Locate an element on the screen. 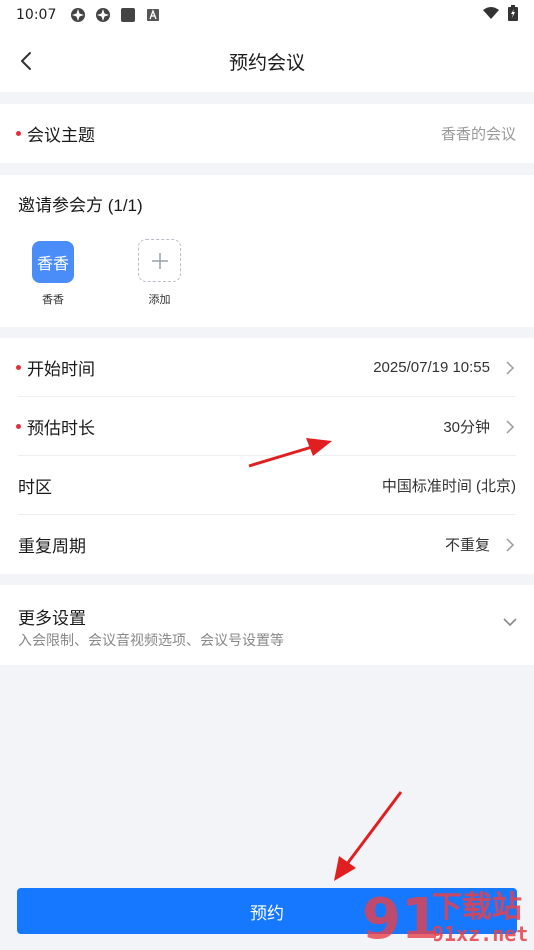  topic-label: 会议主题 is located at coordinates (61, 135).